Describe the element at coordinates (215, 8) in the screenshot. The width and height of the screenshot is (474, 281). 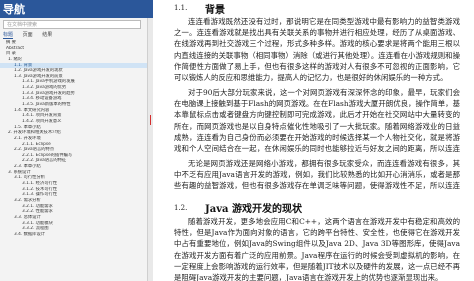
I see `section-heading: 背景` at that location.